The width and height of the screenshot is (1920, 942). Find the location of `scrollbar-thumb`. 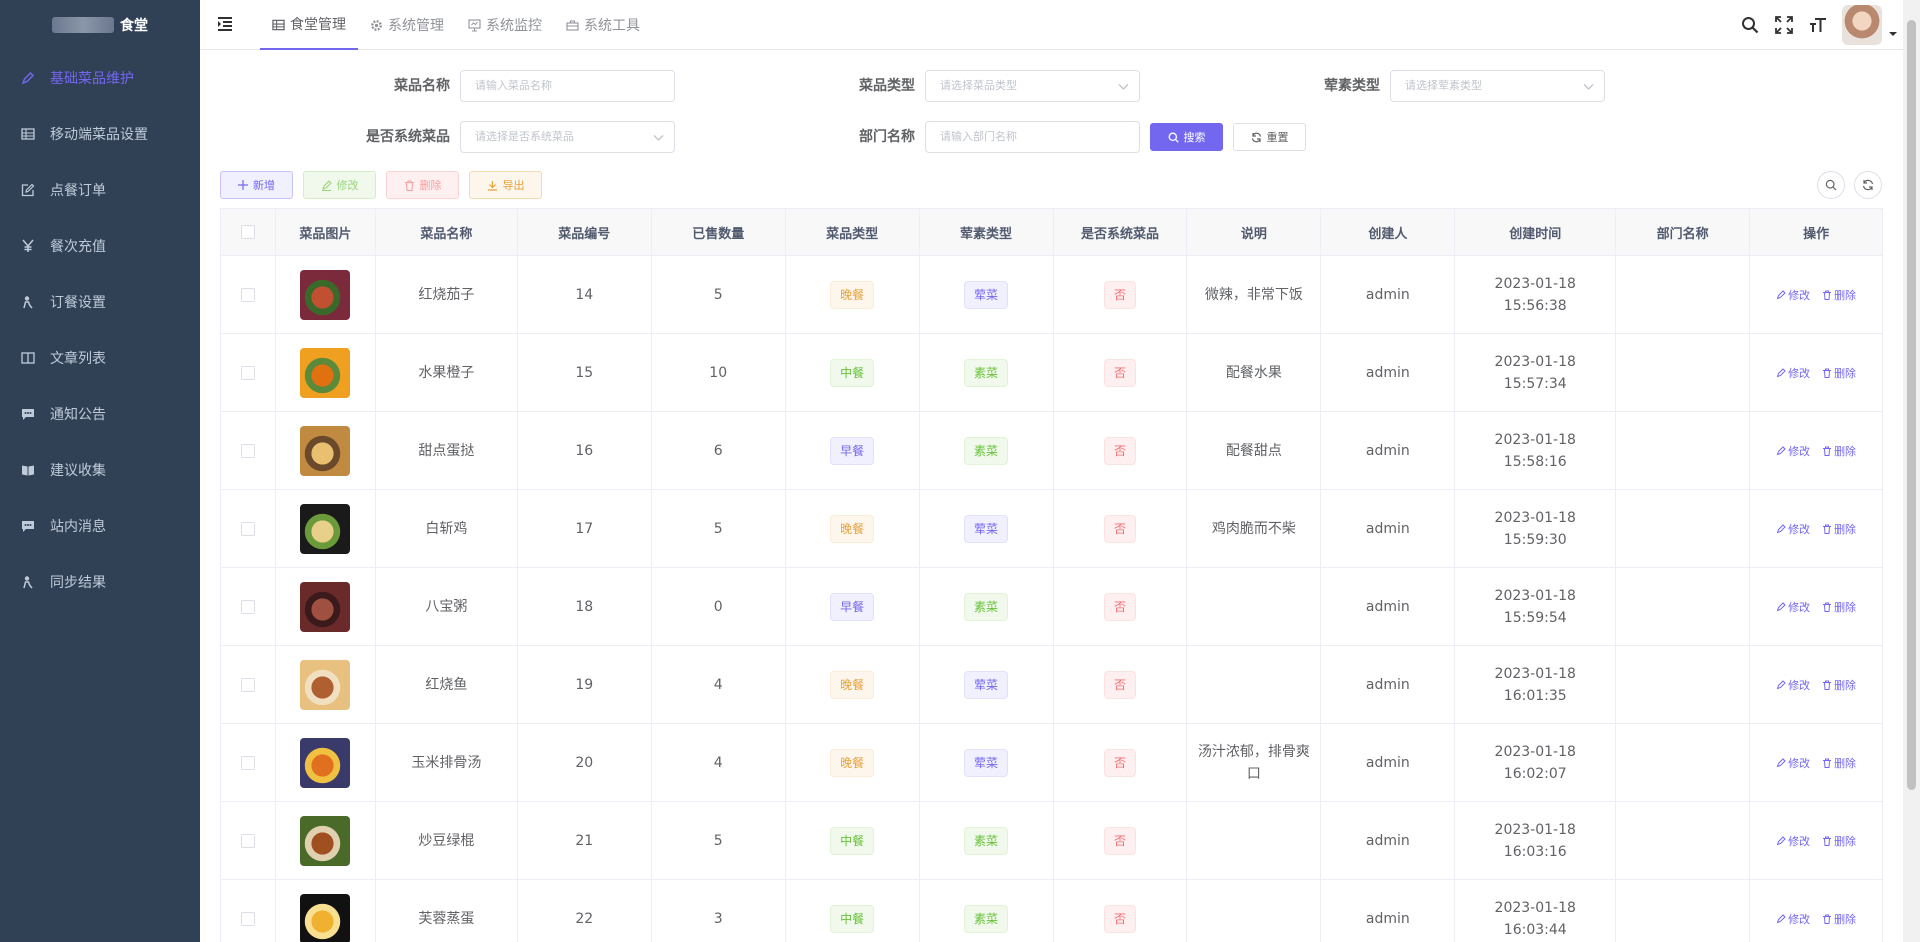

scrollbar-thumb is located at coordinates (1911, 405).